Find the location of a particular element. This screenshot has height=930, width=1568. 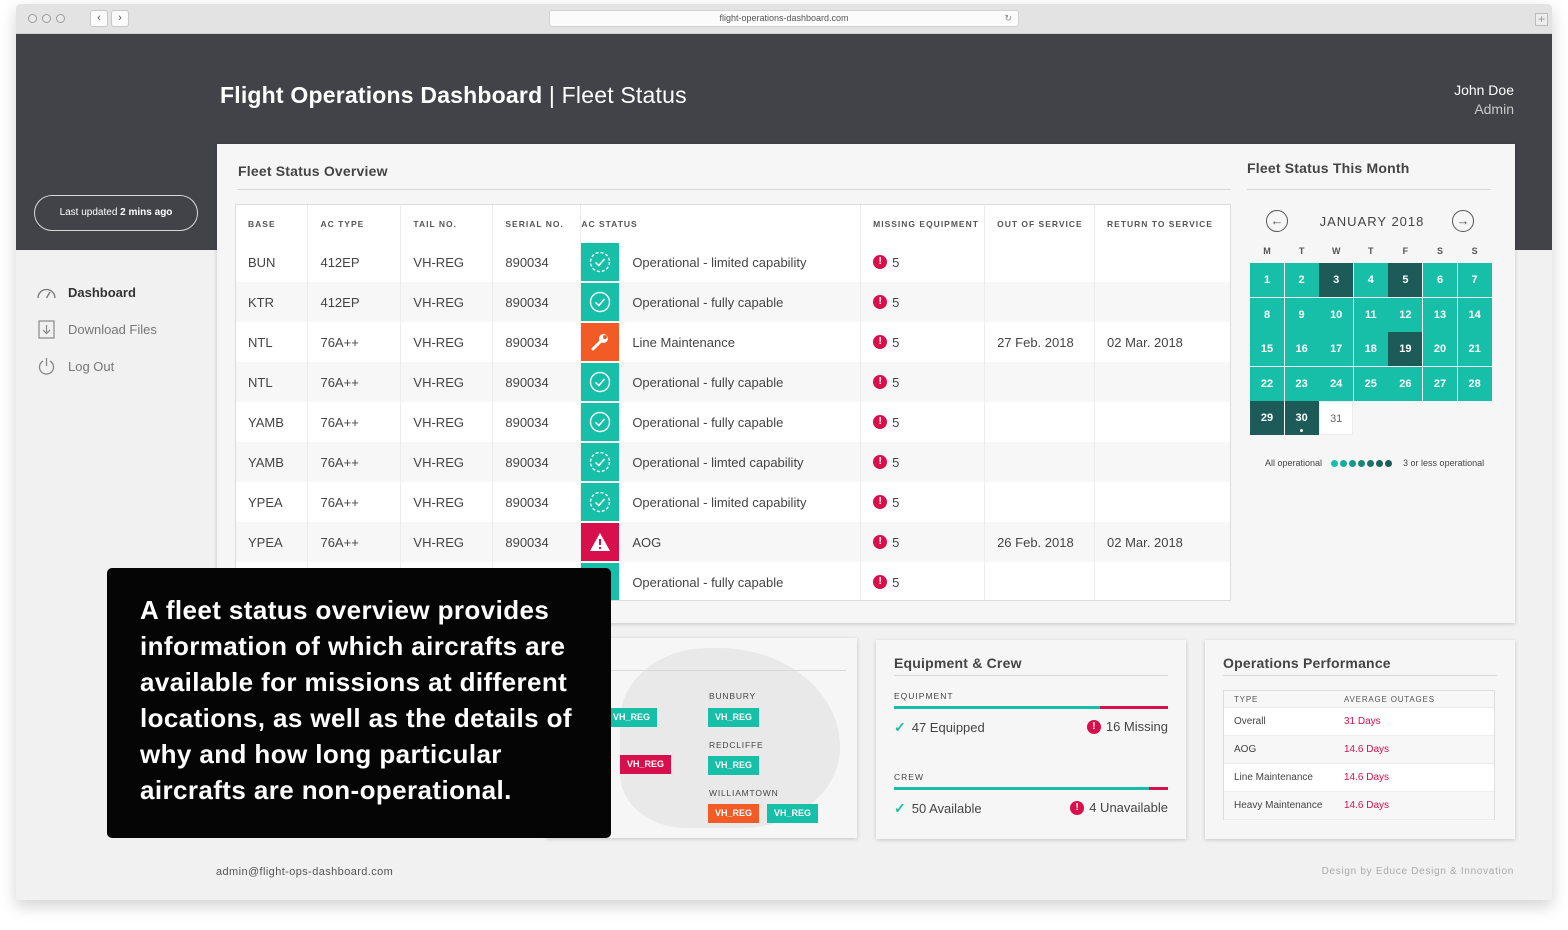

gauge-icon is located at coordinates (46, 292).